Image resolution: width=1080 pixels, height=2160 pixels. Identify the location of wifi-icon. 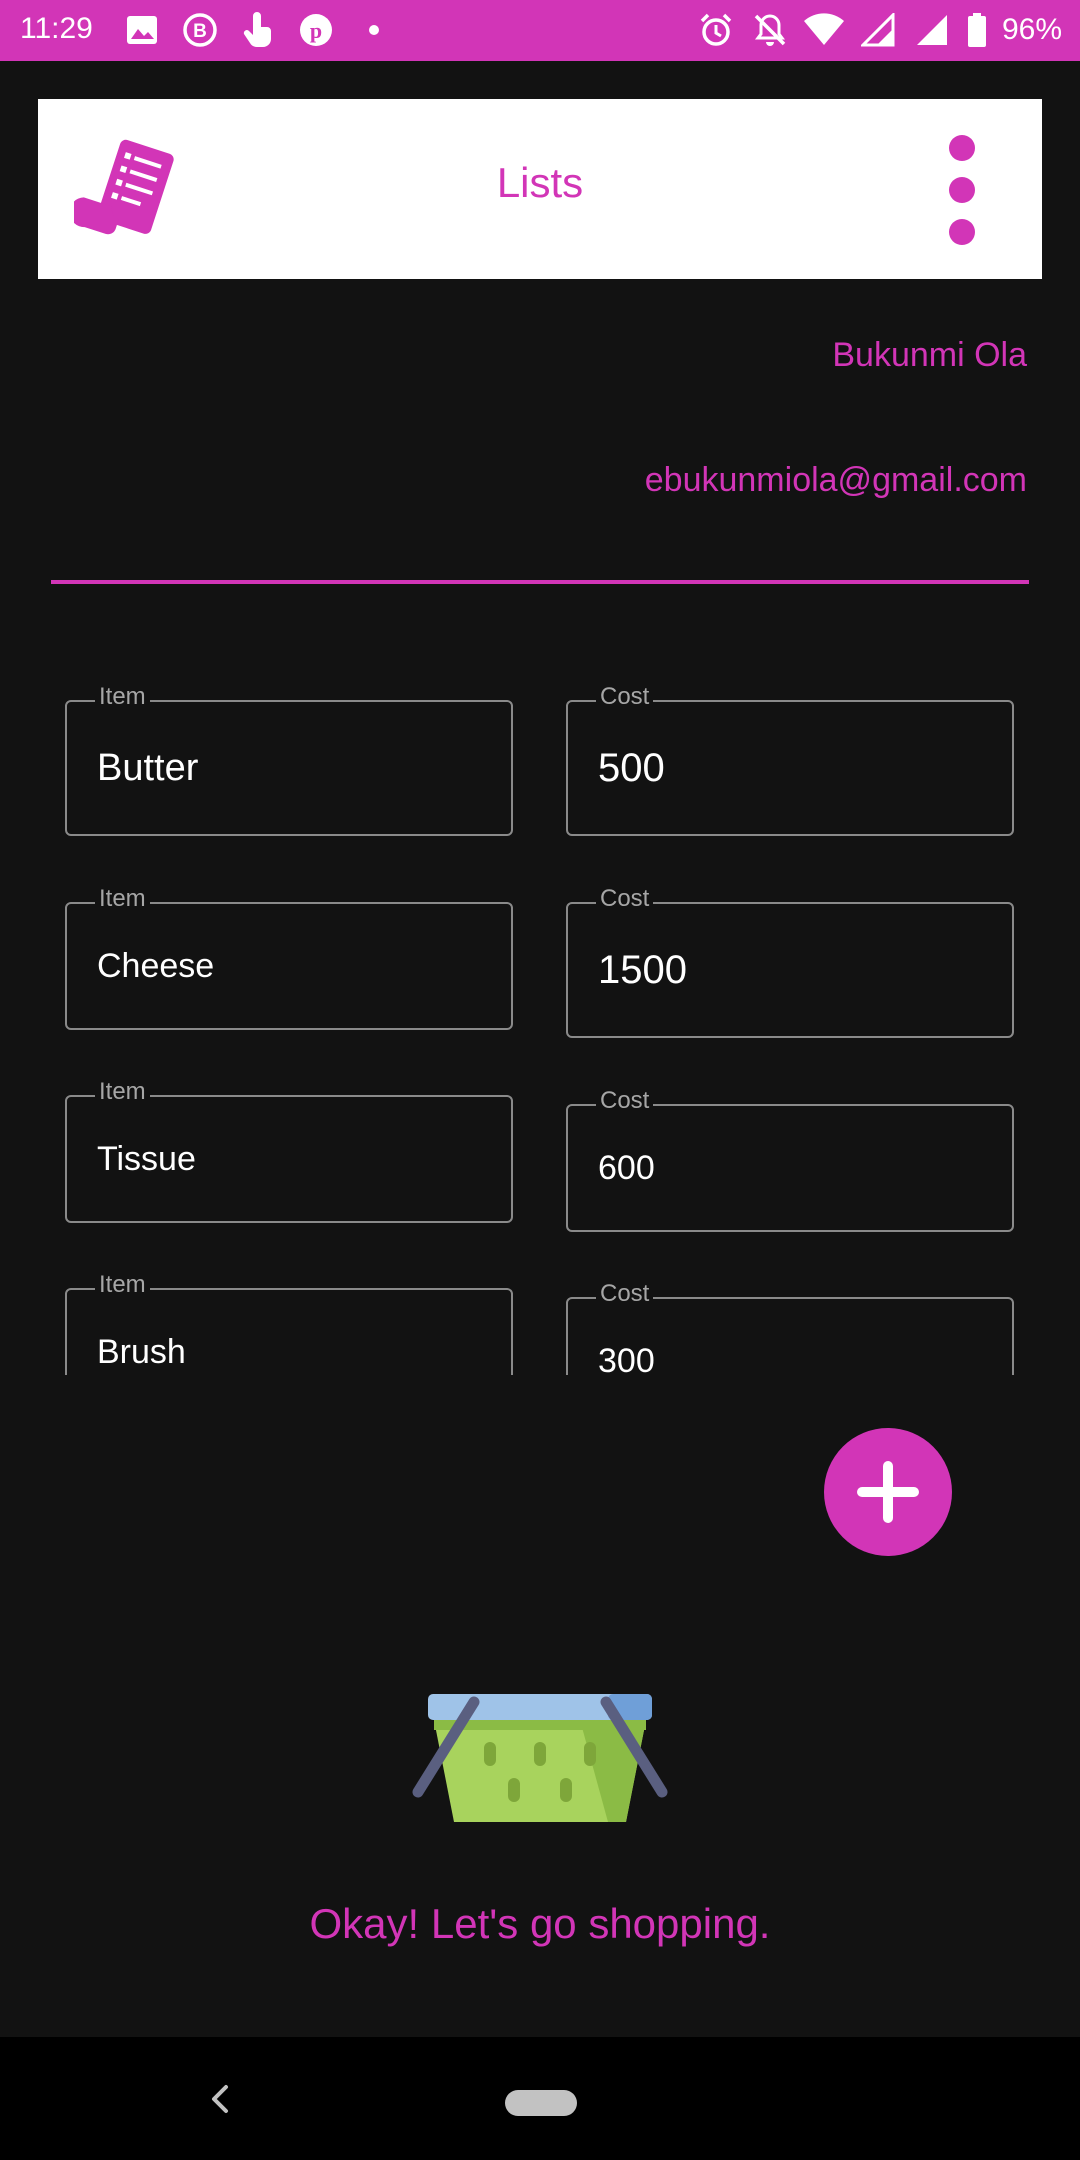
(823, 30).